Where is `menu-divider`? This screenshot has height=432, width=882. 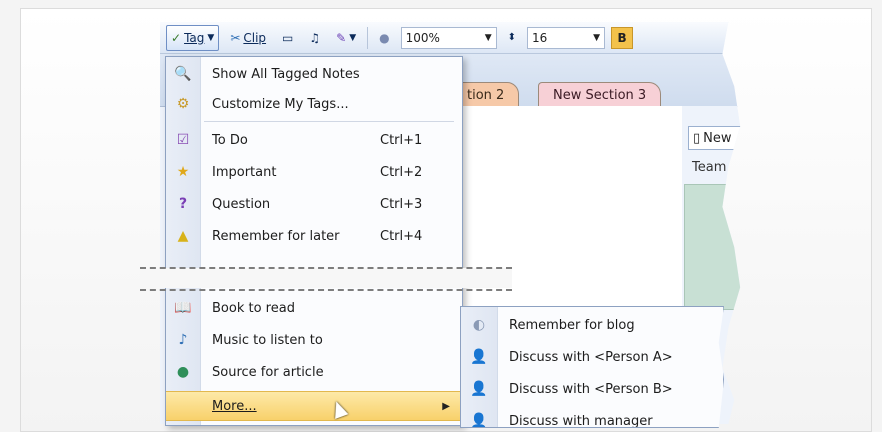
menu-divider is located at coordinates (329, 121).